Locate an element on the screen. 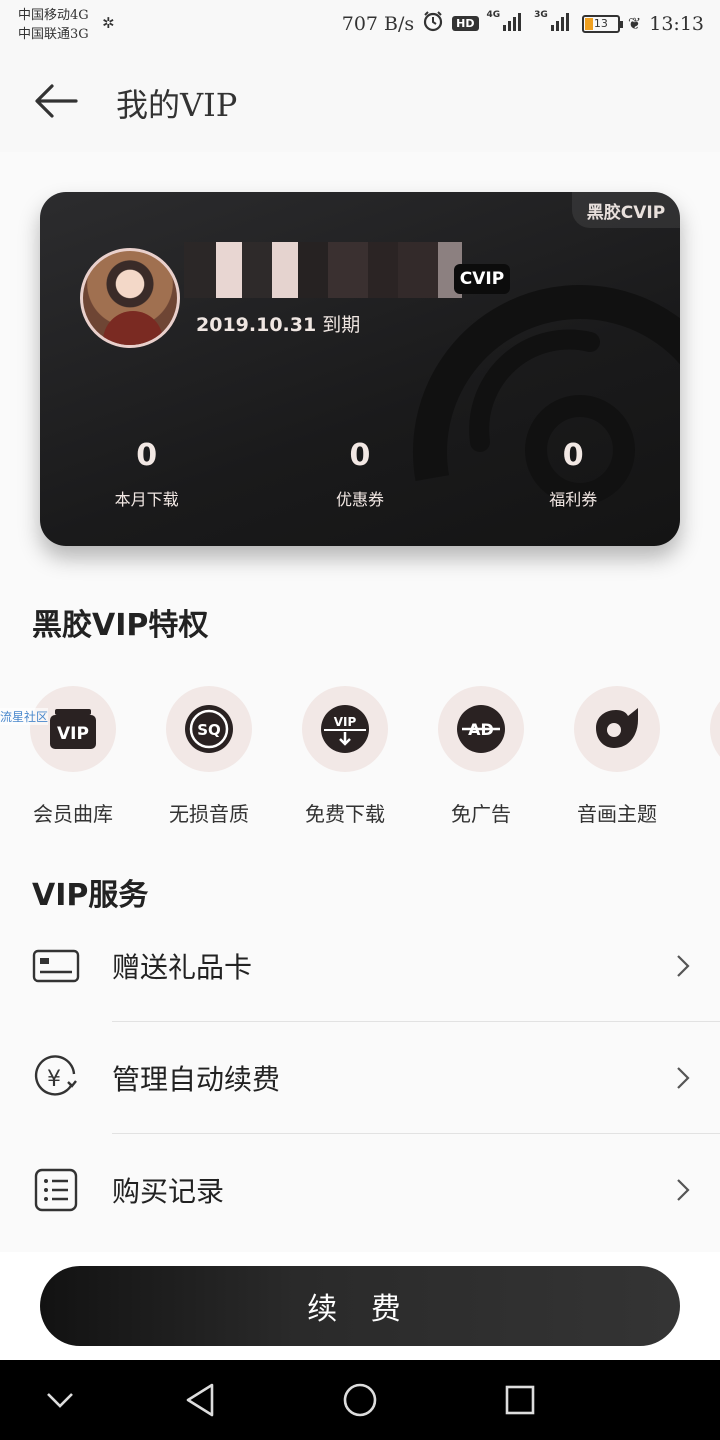  privilege-label: 音画主题 is located at coordinates (617, 814).